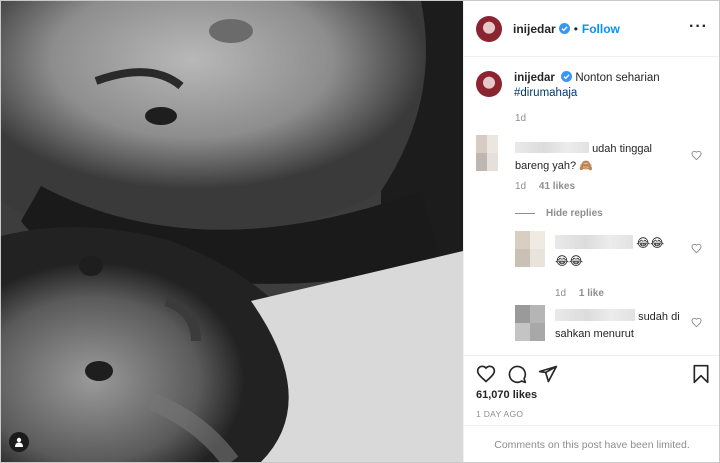 The width and height of the screenshot is (720, 463). I want to click on follow-button: Follow, so click(601, 29).